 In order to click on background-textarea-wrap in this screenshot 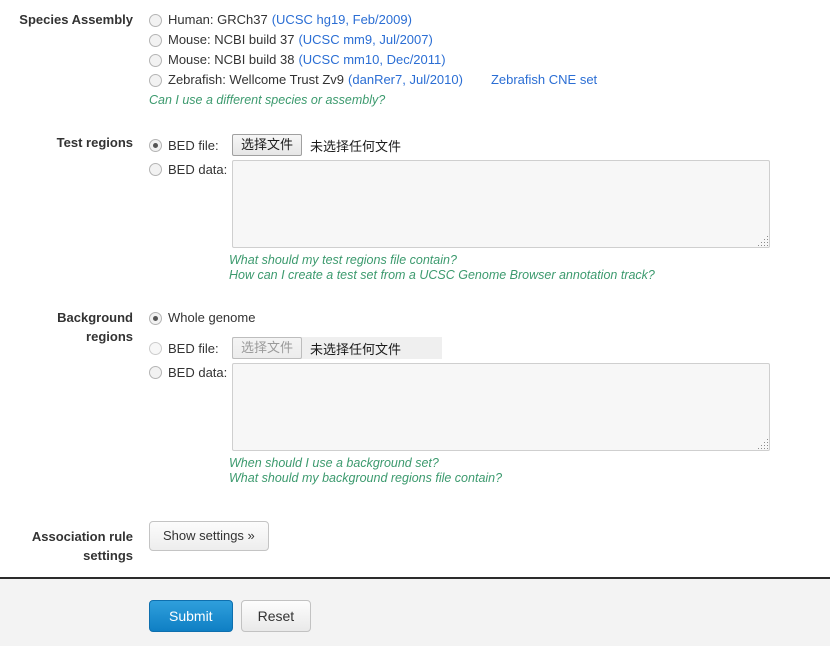, I will do `click(501, 407)`.